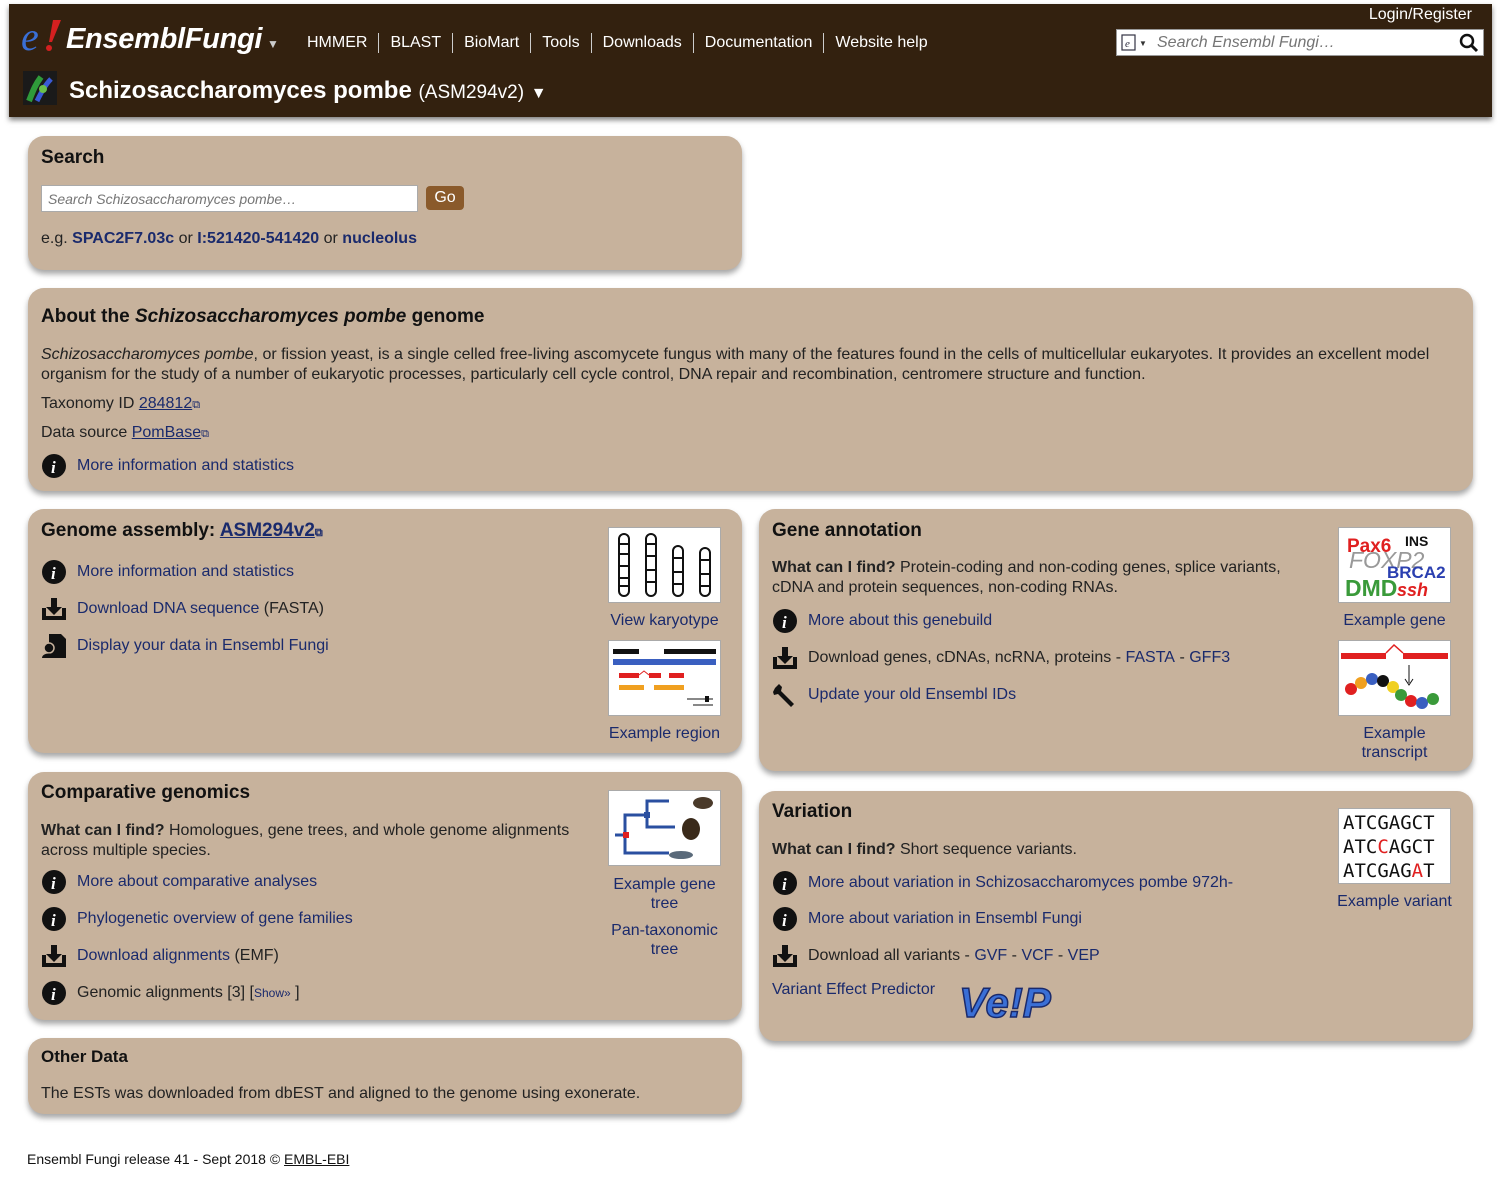 Image resolution: width=1501 pixels, height=1192 pixels. Describe the element at coordinates (273, 44) in the screenshot. I see `site-menu-caret-icon: ▼` at that location.